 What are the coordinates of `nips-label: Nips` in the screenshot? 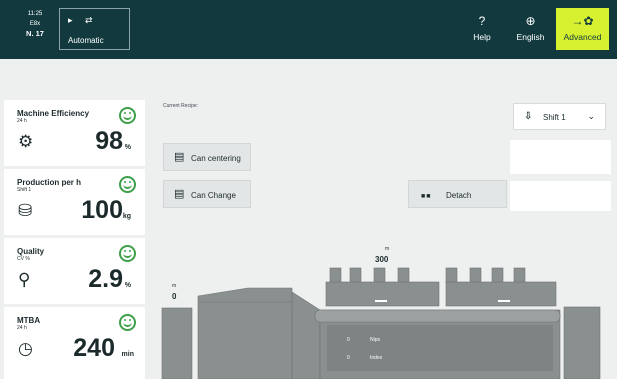 It's located at (375, 340).